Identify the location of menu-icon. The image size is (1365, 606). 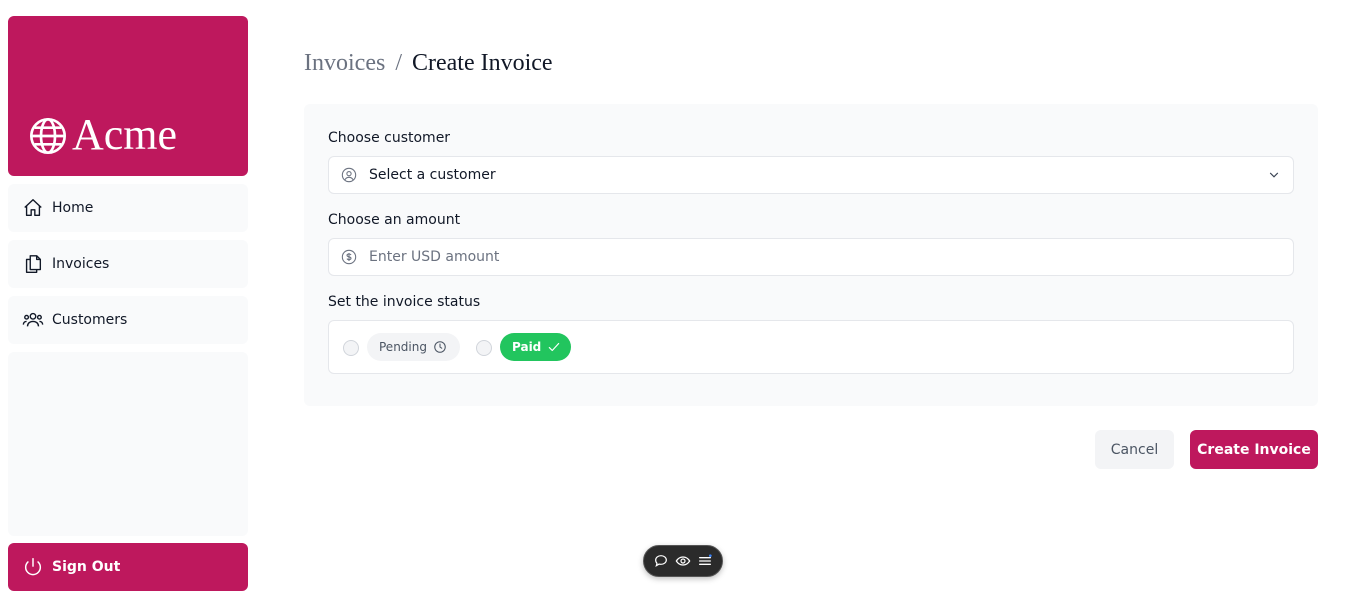
(705, 561).